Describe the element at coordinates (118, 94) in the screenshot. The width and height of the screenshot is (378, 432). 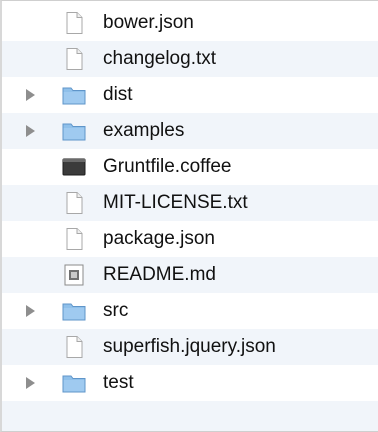
I see `file-name: dist` at that location.